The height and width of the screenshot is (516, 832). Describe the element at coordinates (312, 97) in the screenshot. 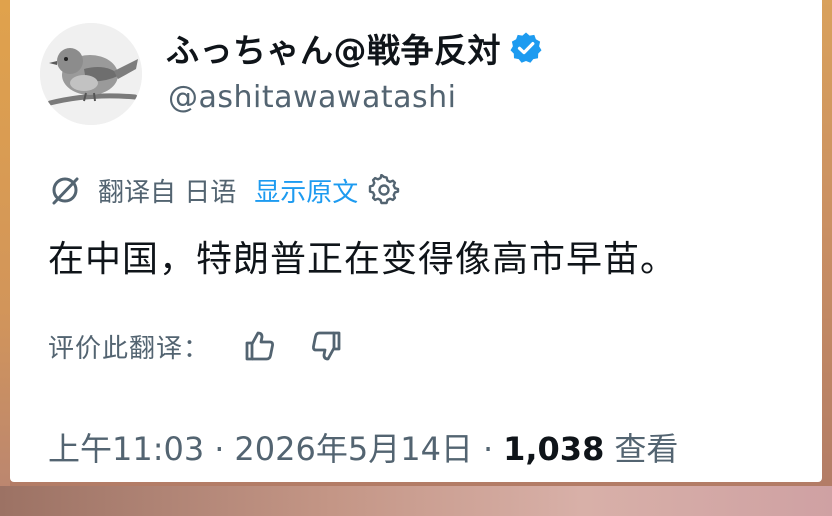

I see `user-handle: @ashitawawatashi` at that location.